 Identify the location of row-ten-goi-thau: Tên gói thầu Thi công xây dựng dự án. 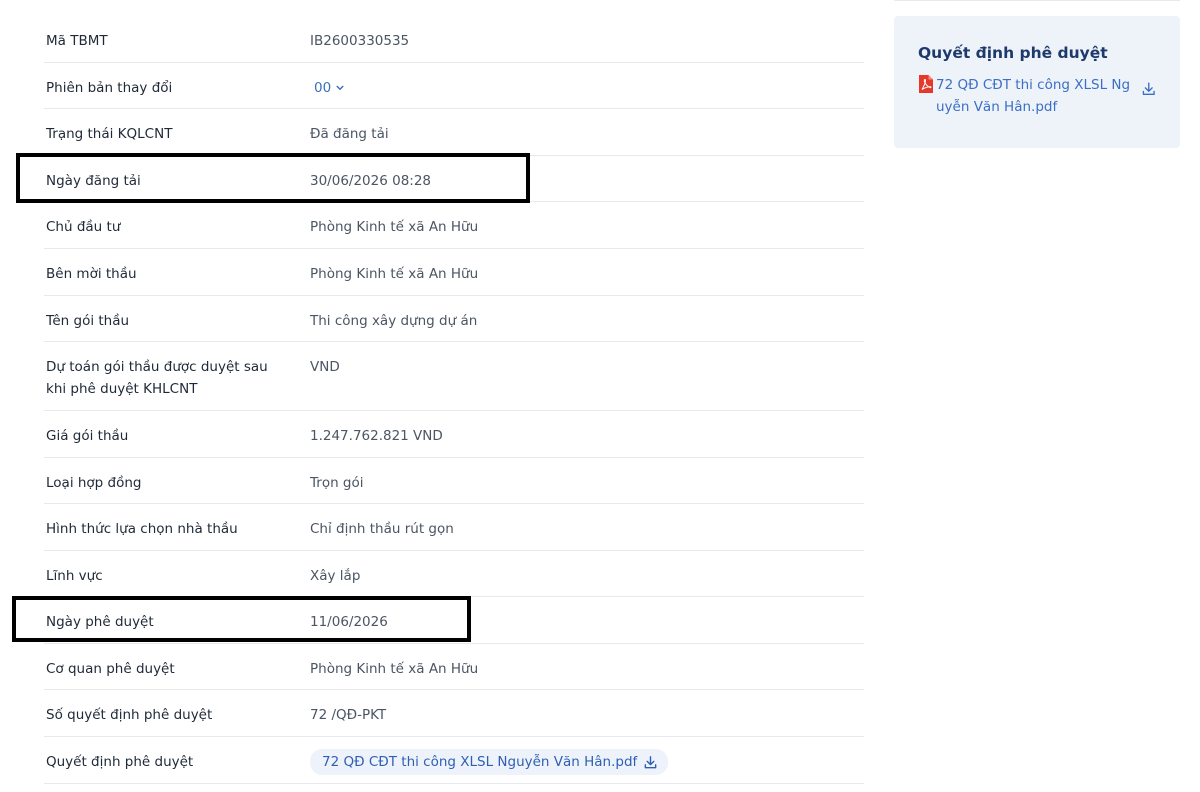
(454, 319).